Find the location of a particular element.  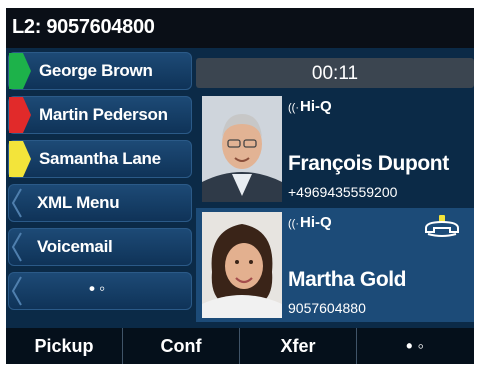

line-title: L2: 9057604800 is located at coordinates (83, 27).